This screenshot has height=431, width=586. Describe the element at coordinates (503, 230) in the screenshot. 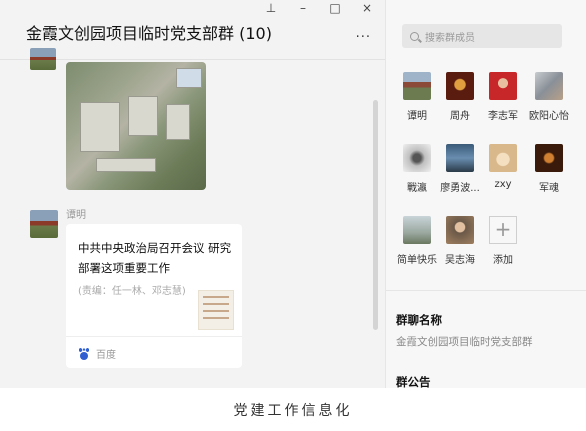

I see `plus-icon: +` at that location.